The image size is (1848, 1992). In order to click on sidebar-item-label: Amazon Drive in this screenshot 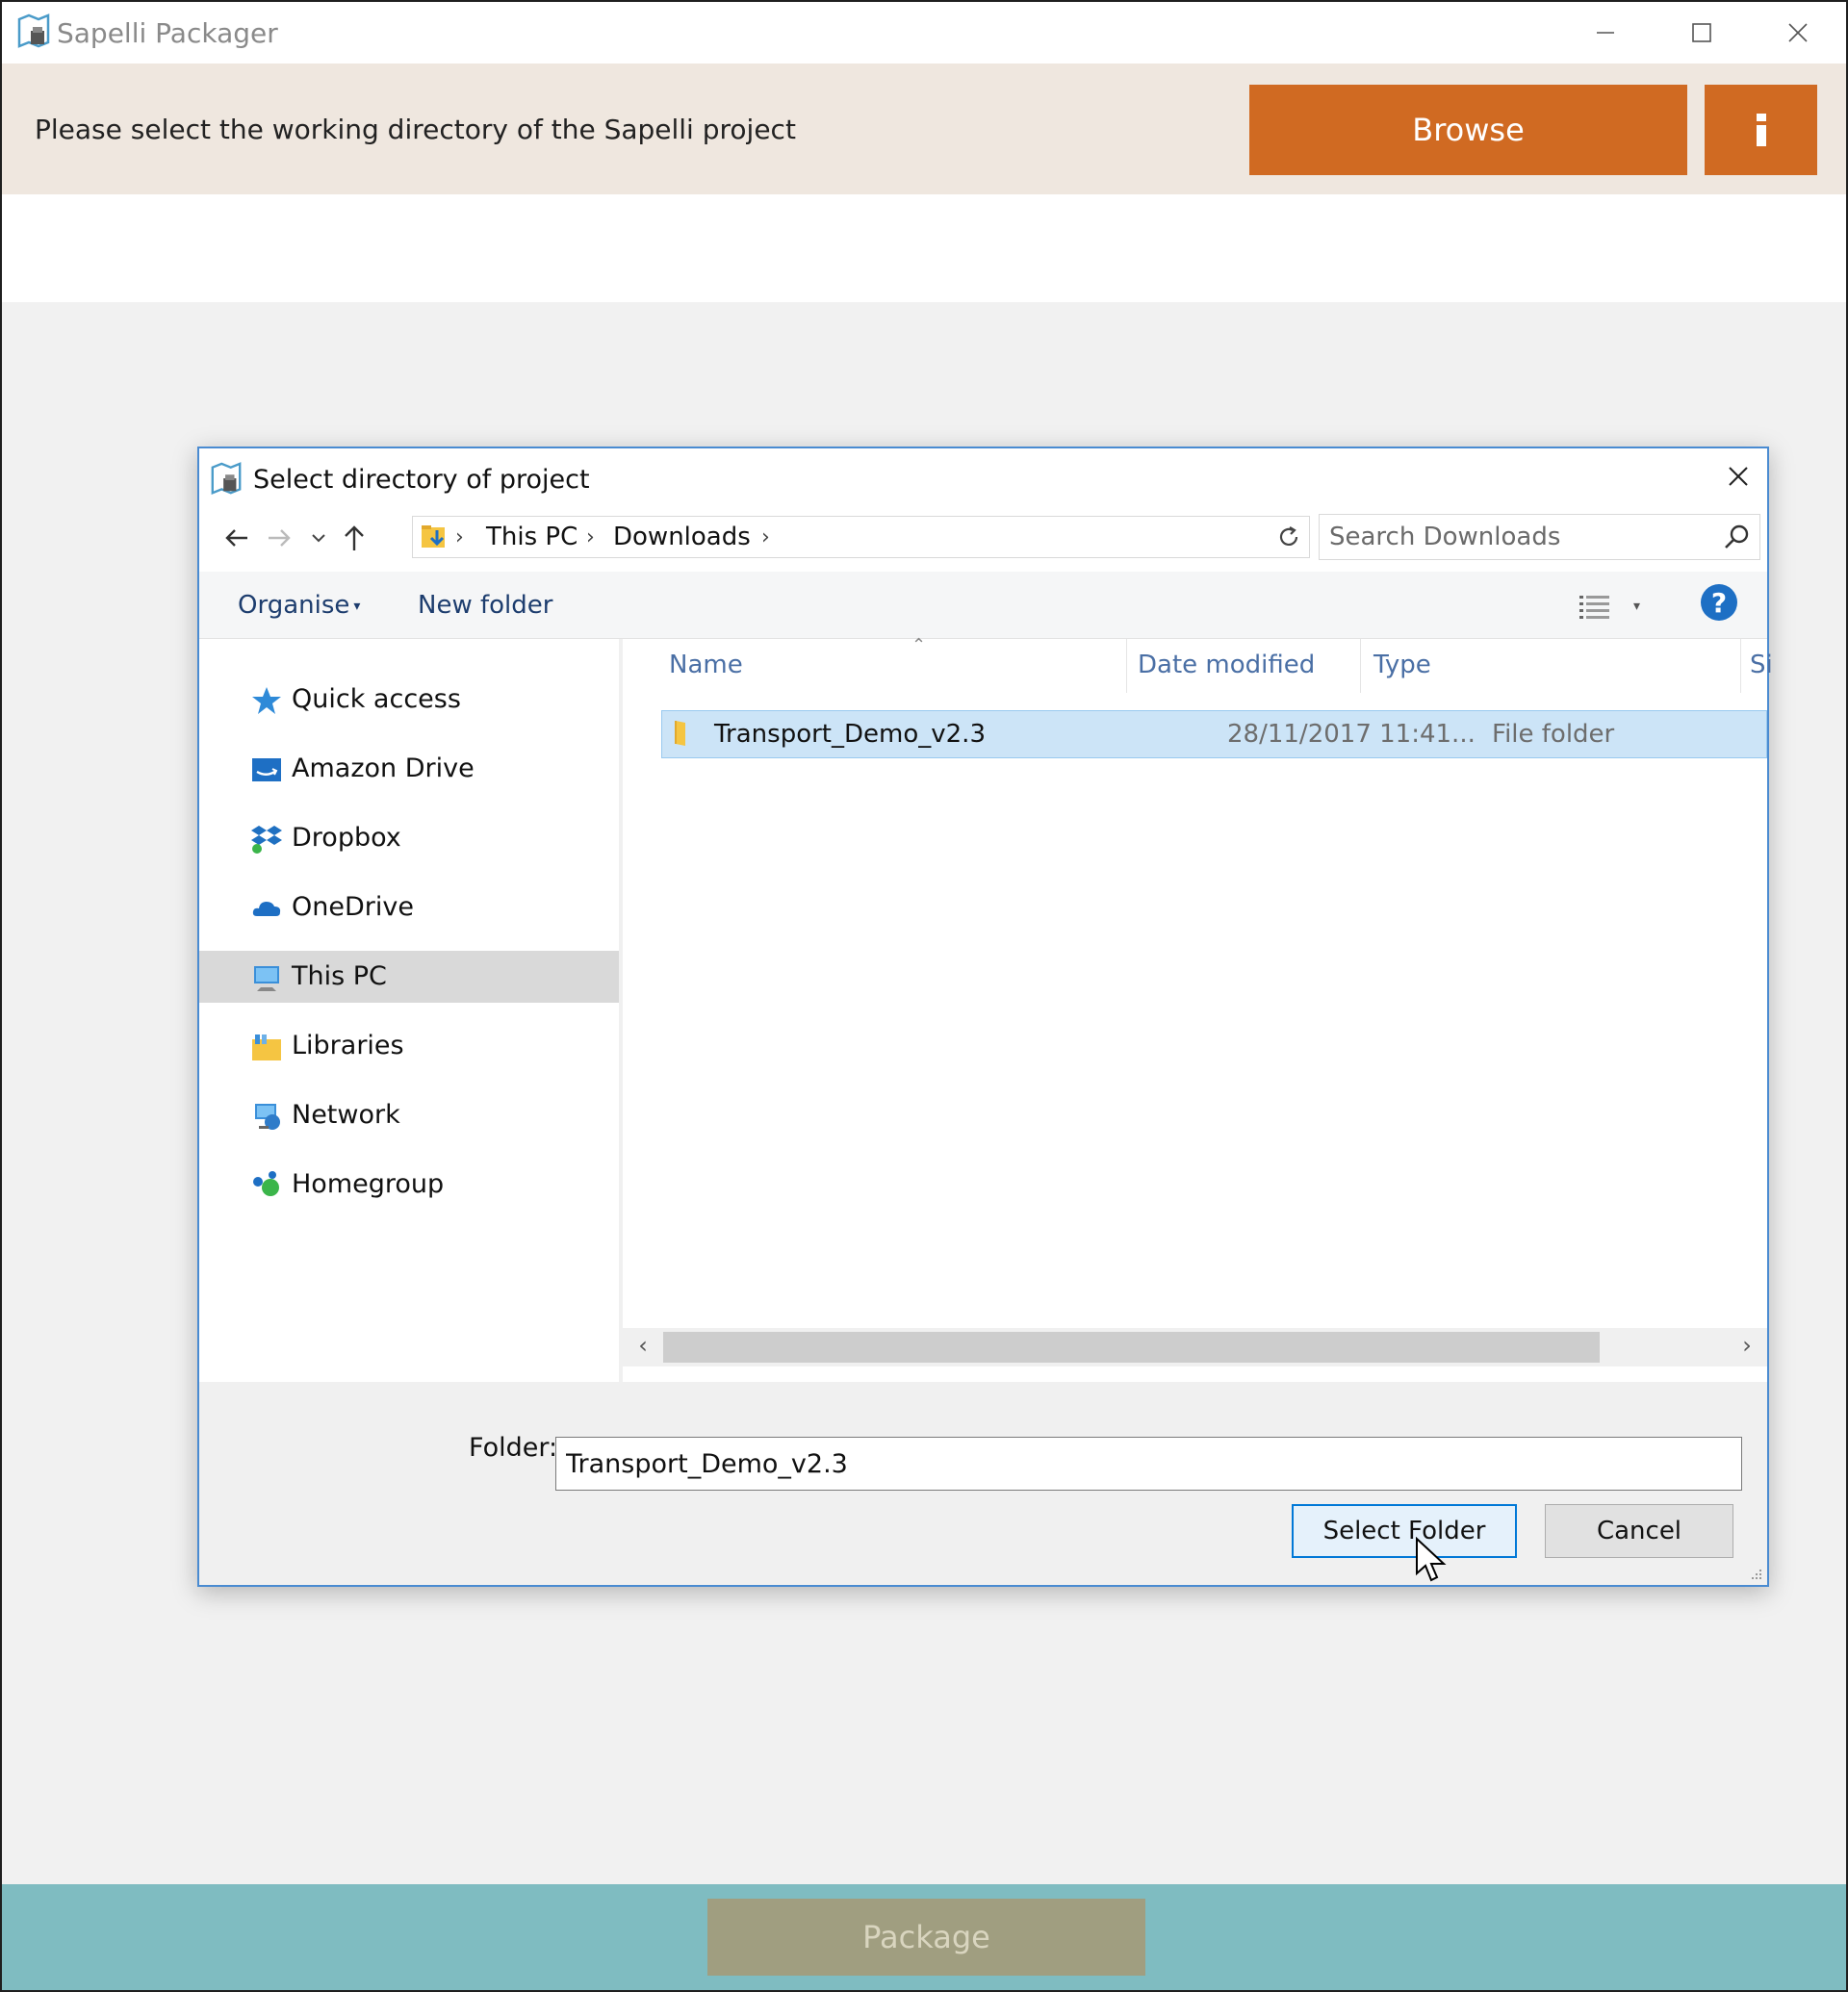, I will do `click(383, 768)`.